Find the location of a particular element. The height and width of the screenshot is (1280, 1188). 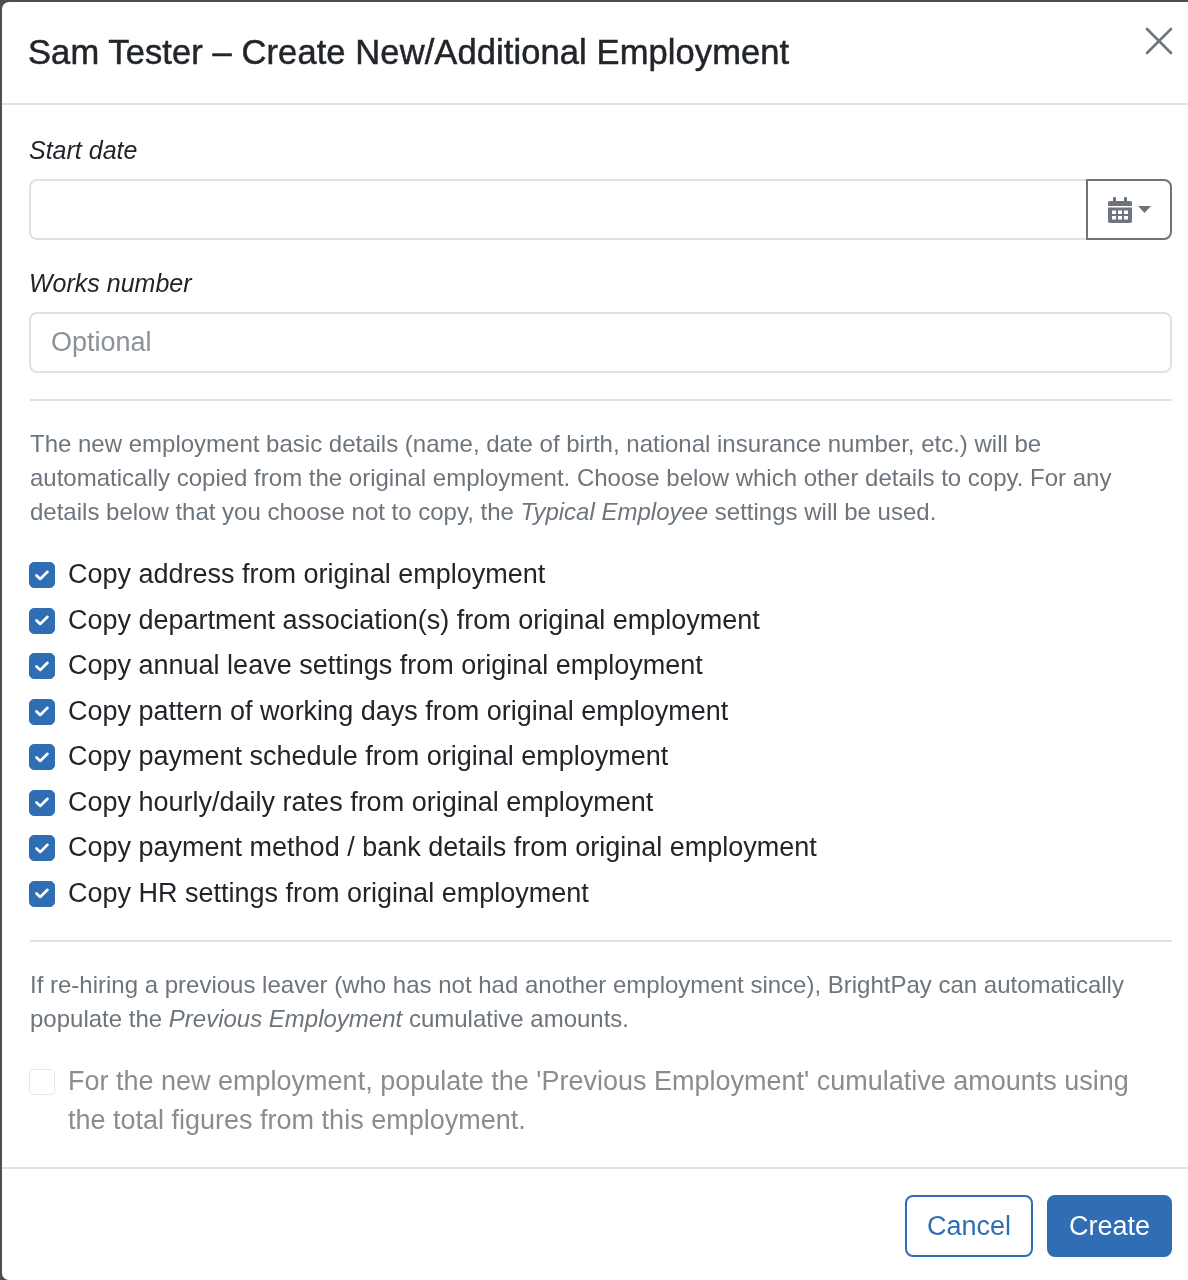

checkbox-label: Copy HR settings from original employment is located at coordinates (328, 893).